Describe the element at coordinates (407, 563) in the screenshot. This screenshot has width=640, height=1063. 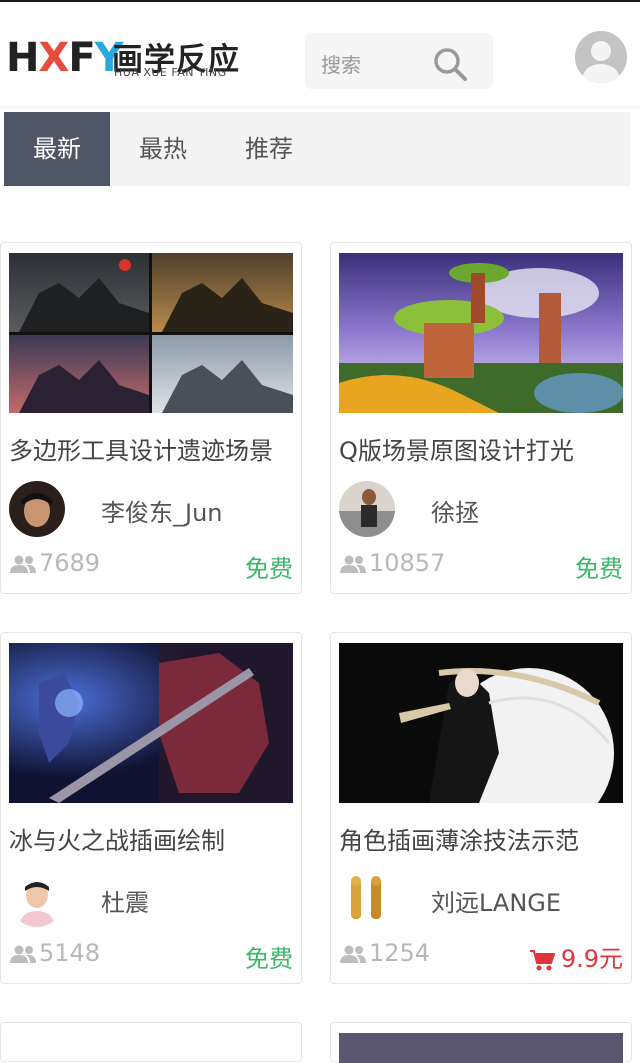
I see `student-count-value: 10857` at that location.